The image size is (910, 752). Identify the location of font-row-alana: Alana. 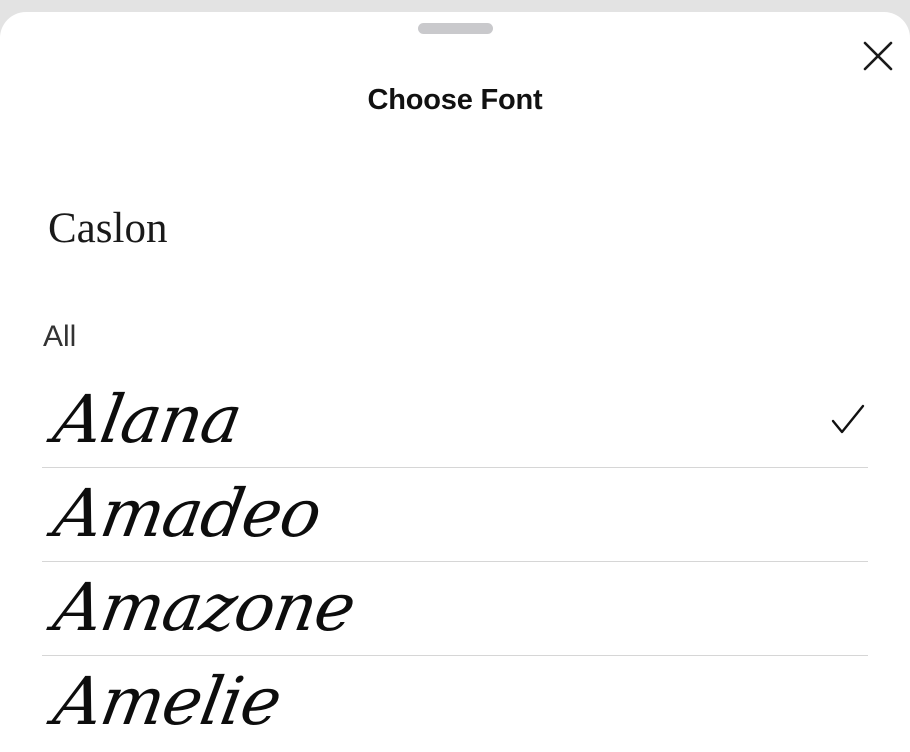
(455, 421).